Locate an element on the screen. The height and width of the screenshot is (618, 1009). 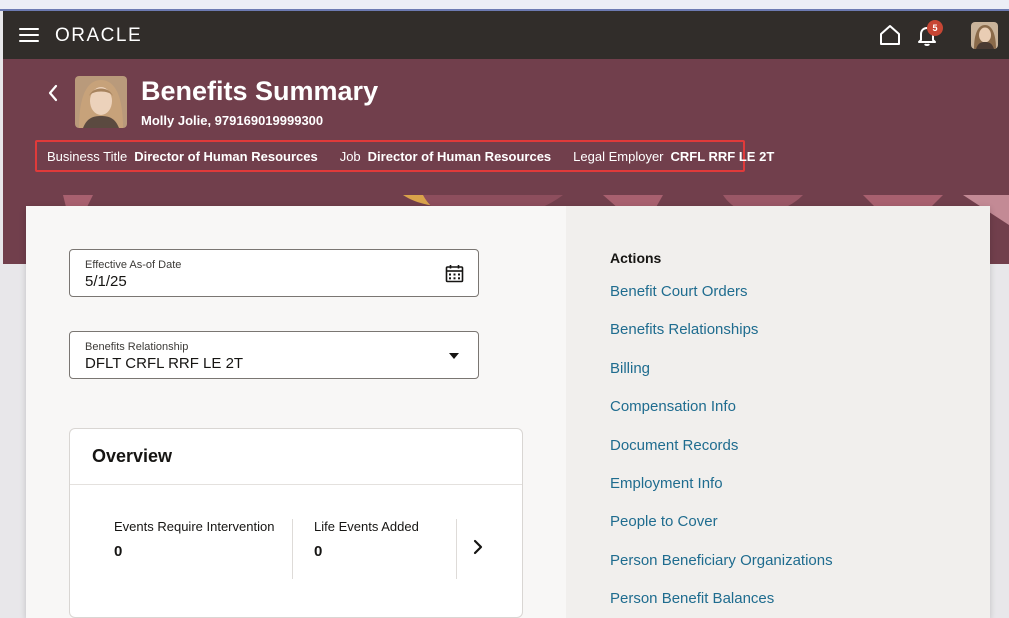
menu-icon is located at coordinates (29, 35).